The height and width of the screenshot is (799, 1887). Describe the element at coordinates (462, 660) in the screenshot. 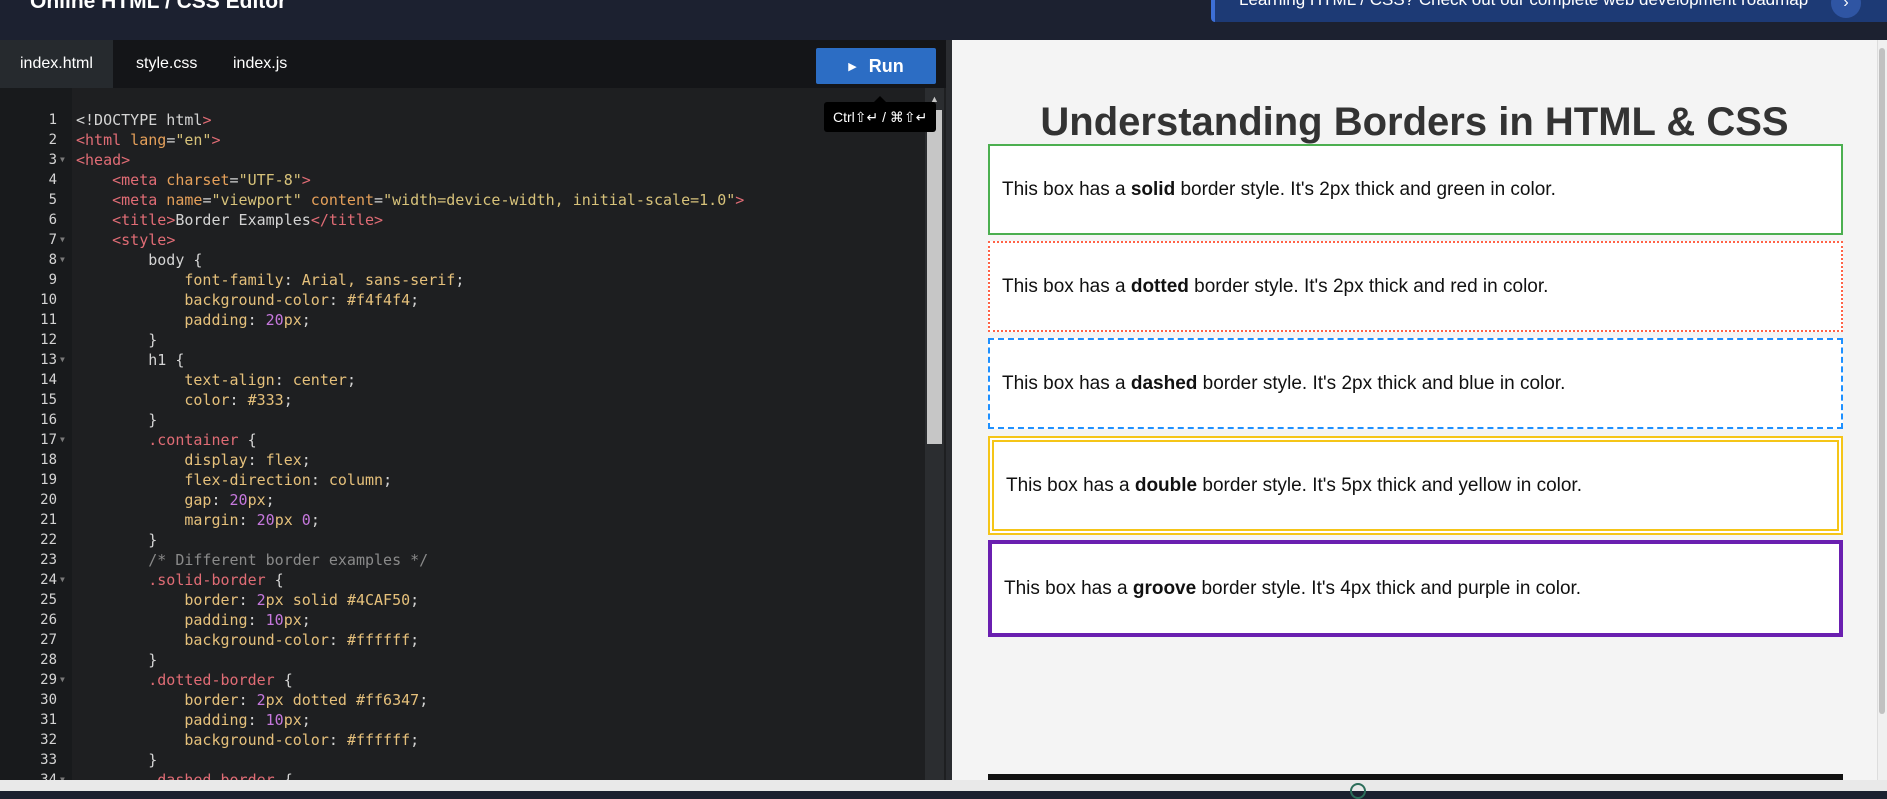

I see `code-line: 28 }` at that location.